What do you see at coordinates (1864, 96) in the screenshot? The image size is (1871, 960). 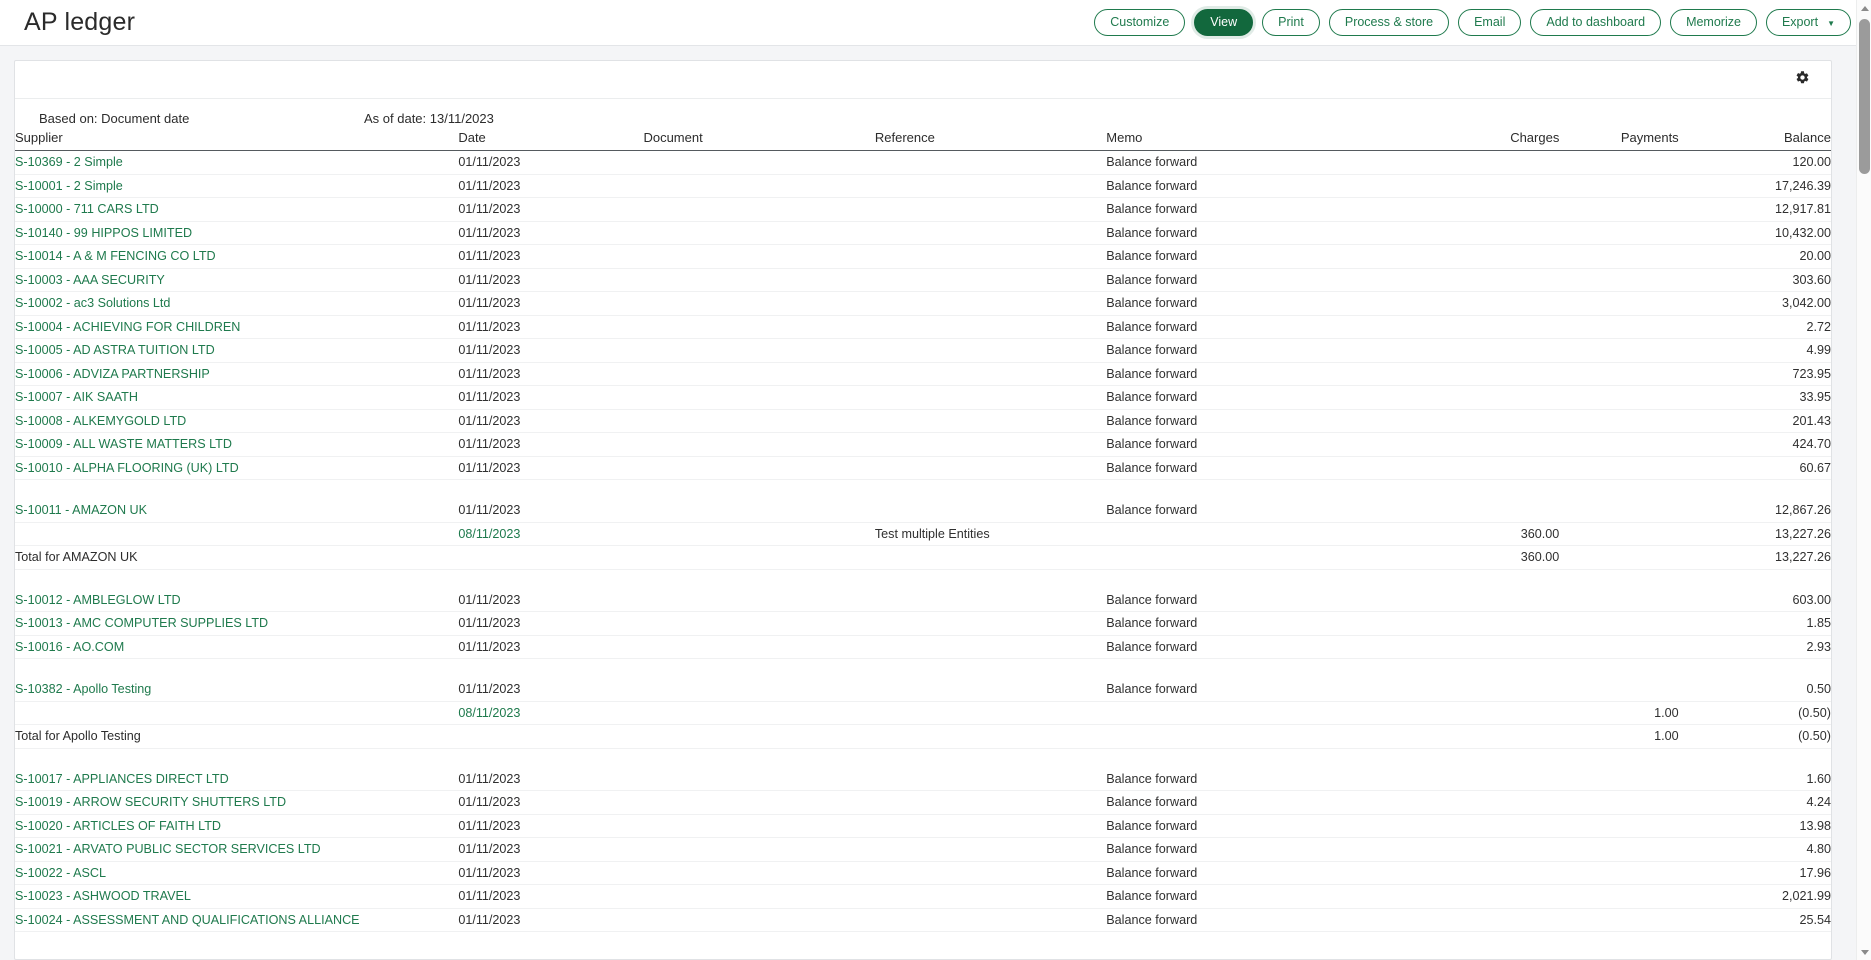 I see `scrollbar-thumb` at bounding box center [1864, 96].